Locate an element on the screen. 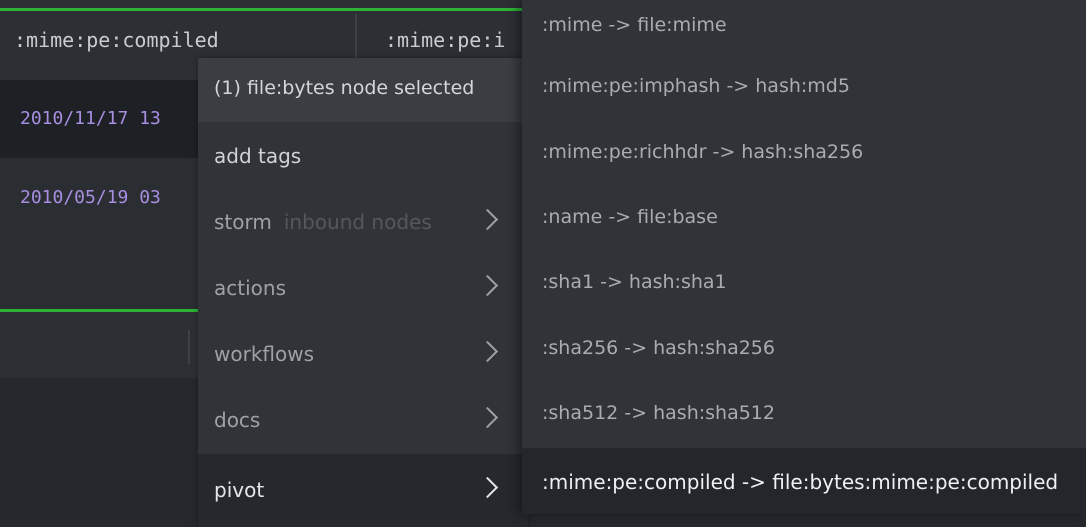  submenu-item-label: :mime -> file:mime is located at coordinates (634, 25).